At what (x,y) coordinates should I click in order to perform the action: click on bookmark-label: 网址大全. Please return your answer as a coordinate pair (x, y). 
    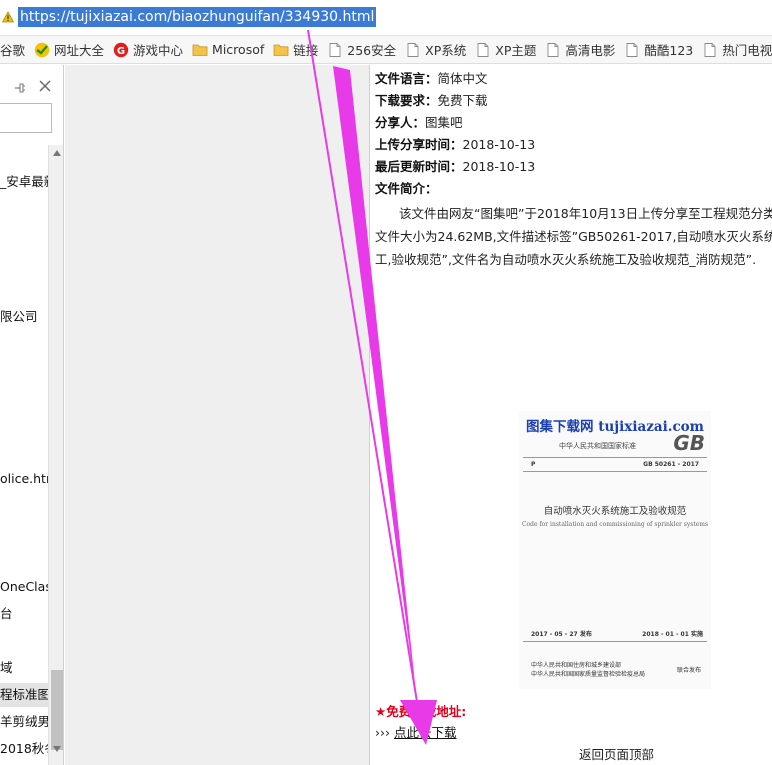
    Looking at the image, I should click on (79, 50).